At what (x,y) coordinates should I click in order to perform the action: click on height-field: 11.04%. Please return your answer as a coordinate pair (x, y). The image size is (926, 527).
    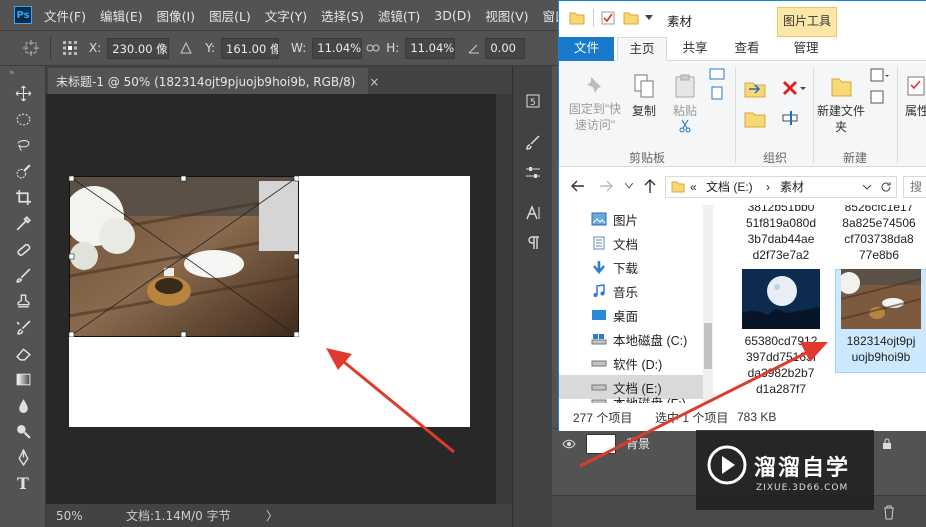
    Looking at the image, I should click on (430, 48).